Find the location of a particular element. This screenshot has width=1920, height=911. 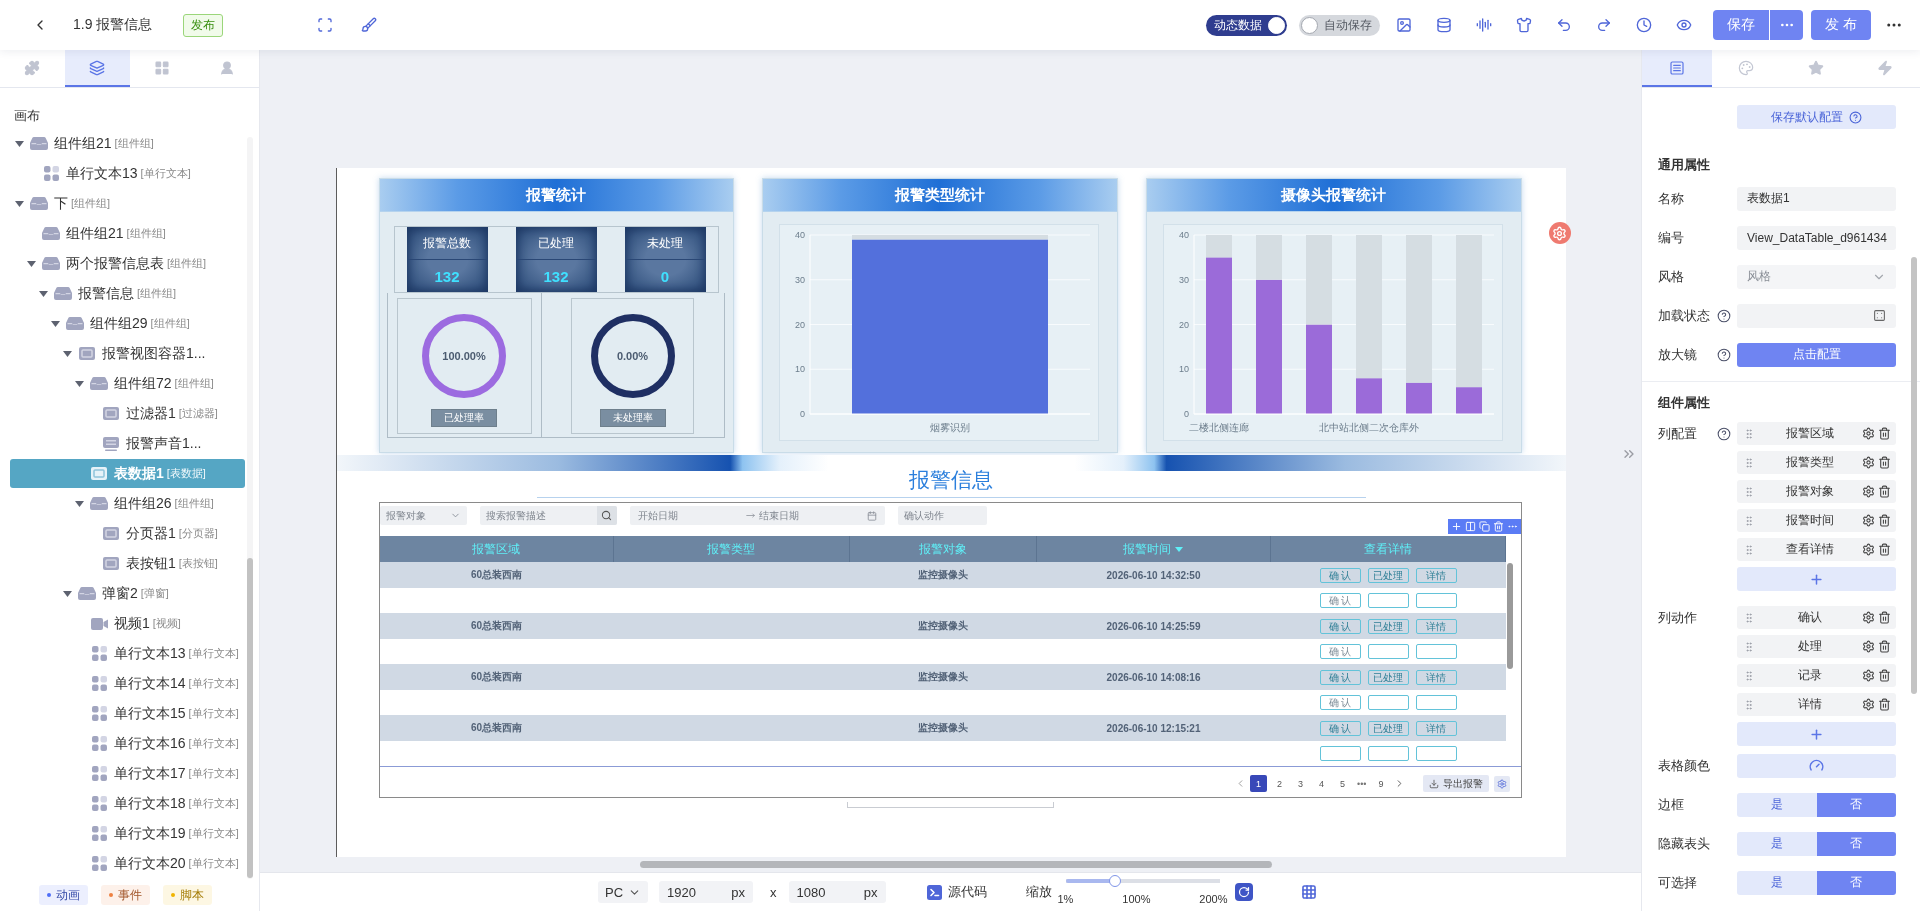

column-item: 报警对象 is located at coordinates (1816, 491).